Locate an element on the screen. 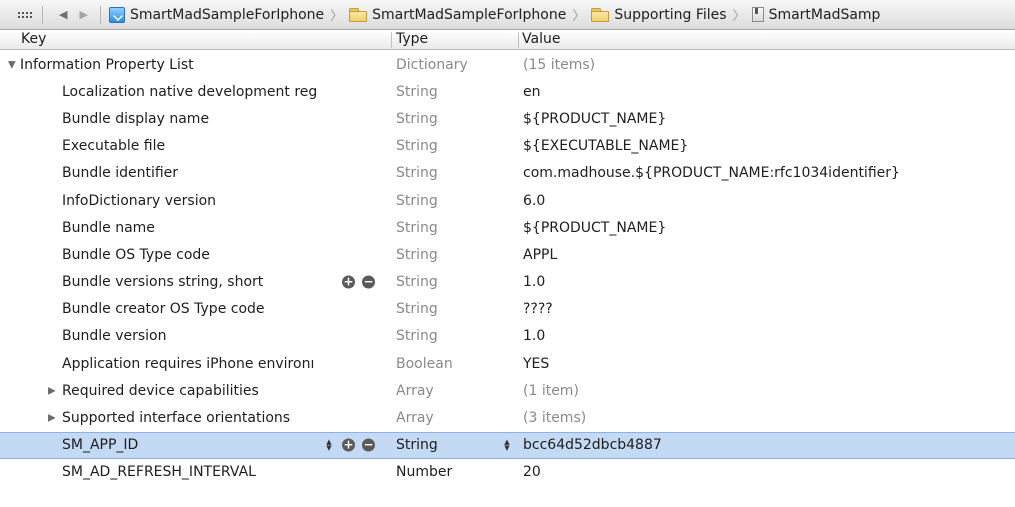  row-key: Bundle versions string, short is located at coordinates (163, 282).